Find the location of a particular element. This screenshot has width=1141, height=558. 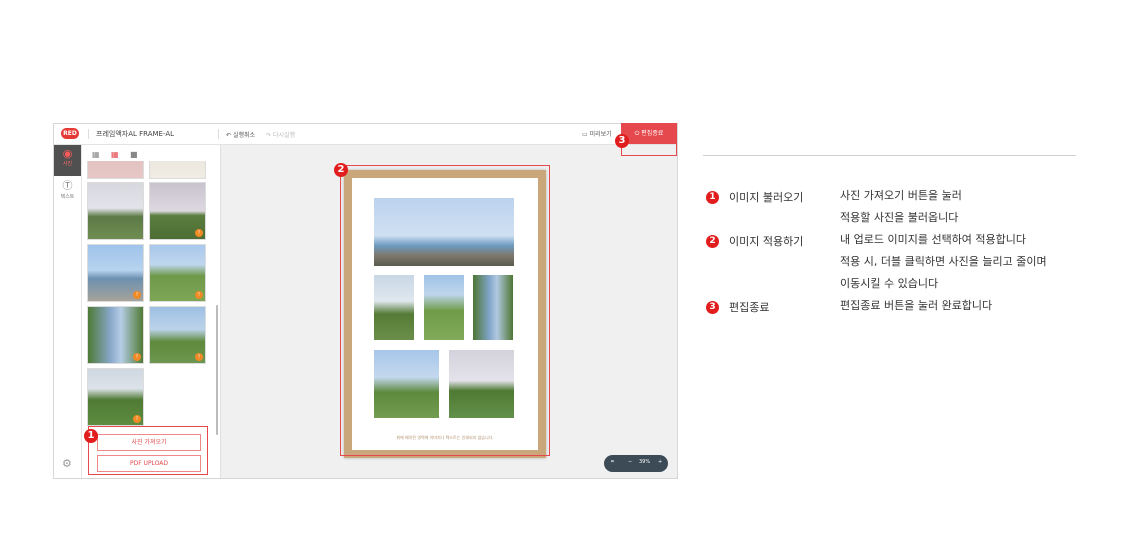

redo-icon: ↷ is located at coordinates (269, 135).